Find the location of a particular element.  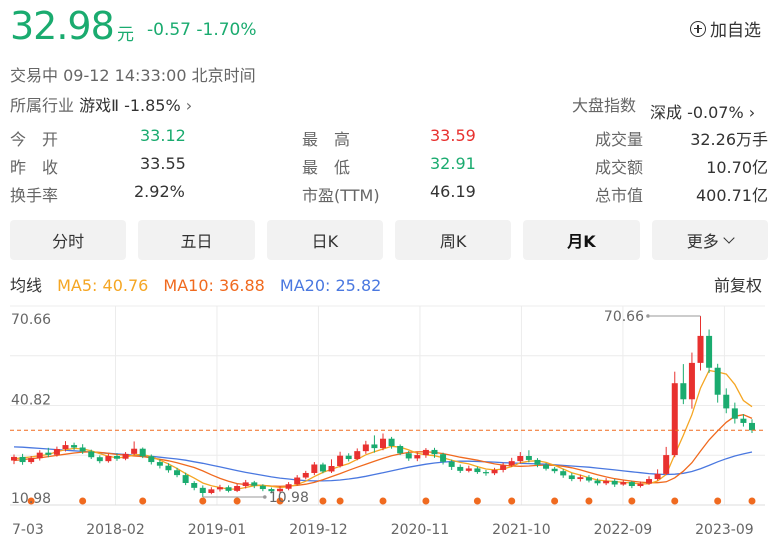

tab-daily-k: 日K is located at coordinates (324, 240).